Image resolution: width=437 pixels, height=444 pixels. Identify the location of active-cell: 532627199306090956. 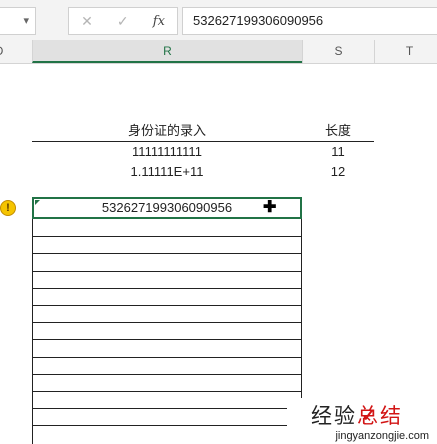
(167, 208).